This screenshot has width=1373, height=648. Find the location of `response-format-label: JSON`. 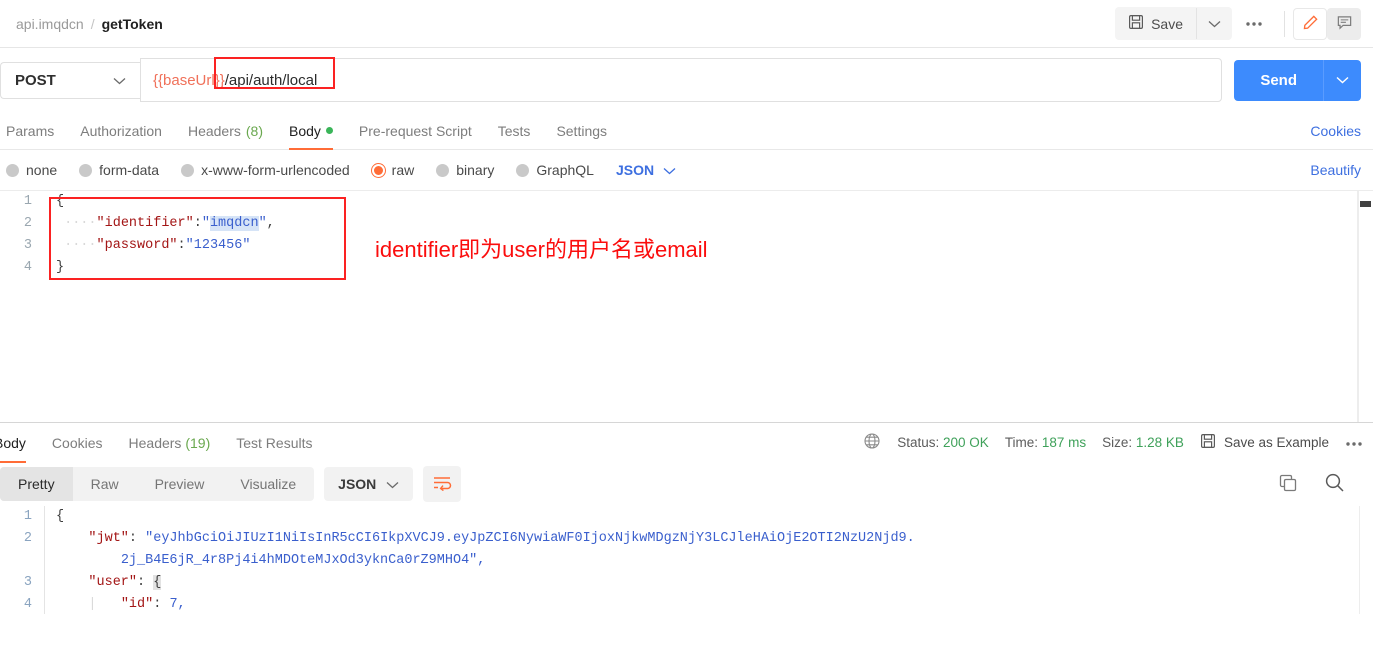

response-format-label: JSON is located at coordinates (357, 484).